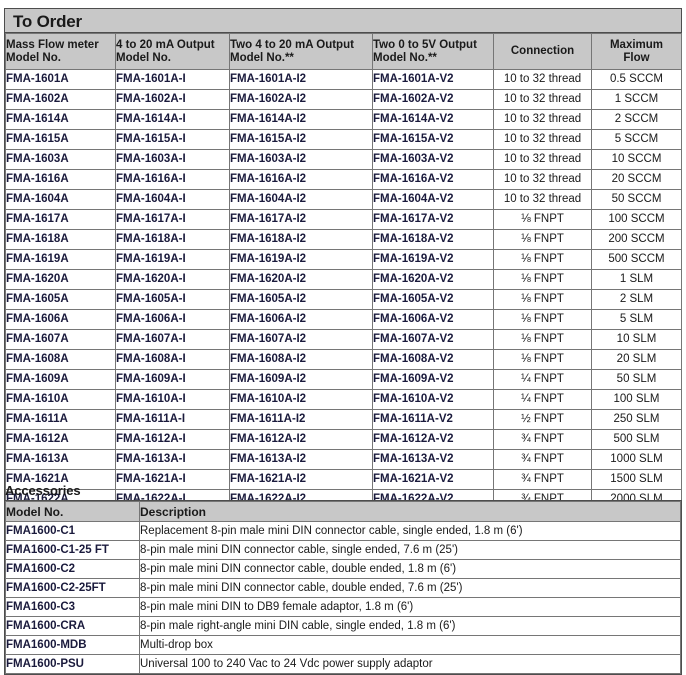 This screenshot has height=675, width=686. Describe the element at coordinates (301, 379) in the screenshot. I see `cell-two-4-20ma-model: FMA-1609A-I2` at that location.